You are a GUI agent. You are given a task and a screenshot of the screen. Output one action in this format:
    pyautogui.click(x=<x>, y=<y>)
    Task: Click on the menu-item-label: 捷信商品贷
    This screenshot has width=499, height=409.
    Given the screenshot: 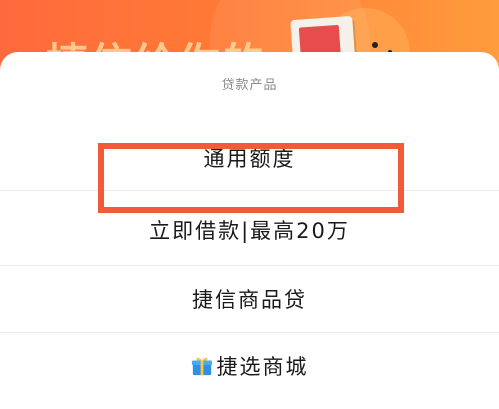 What is the action you would take?
    pyautogui.click(x=249, y=300)
    